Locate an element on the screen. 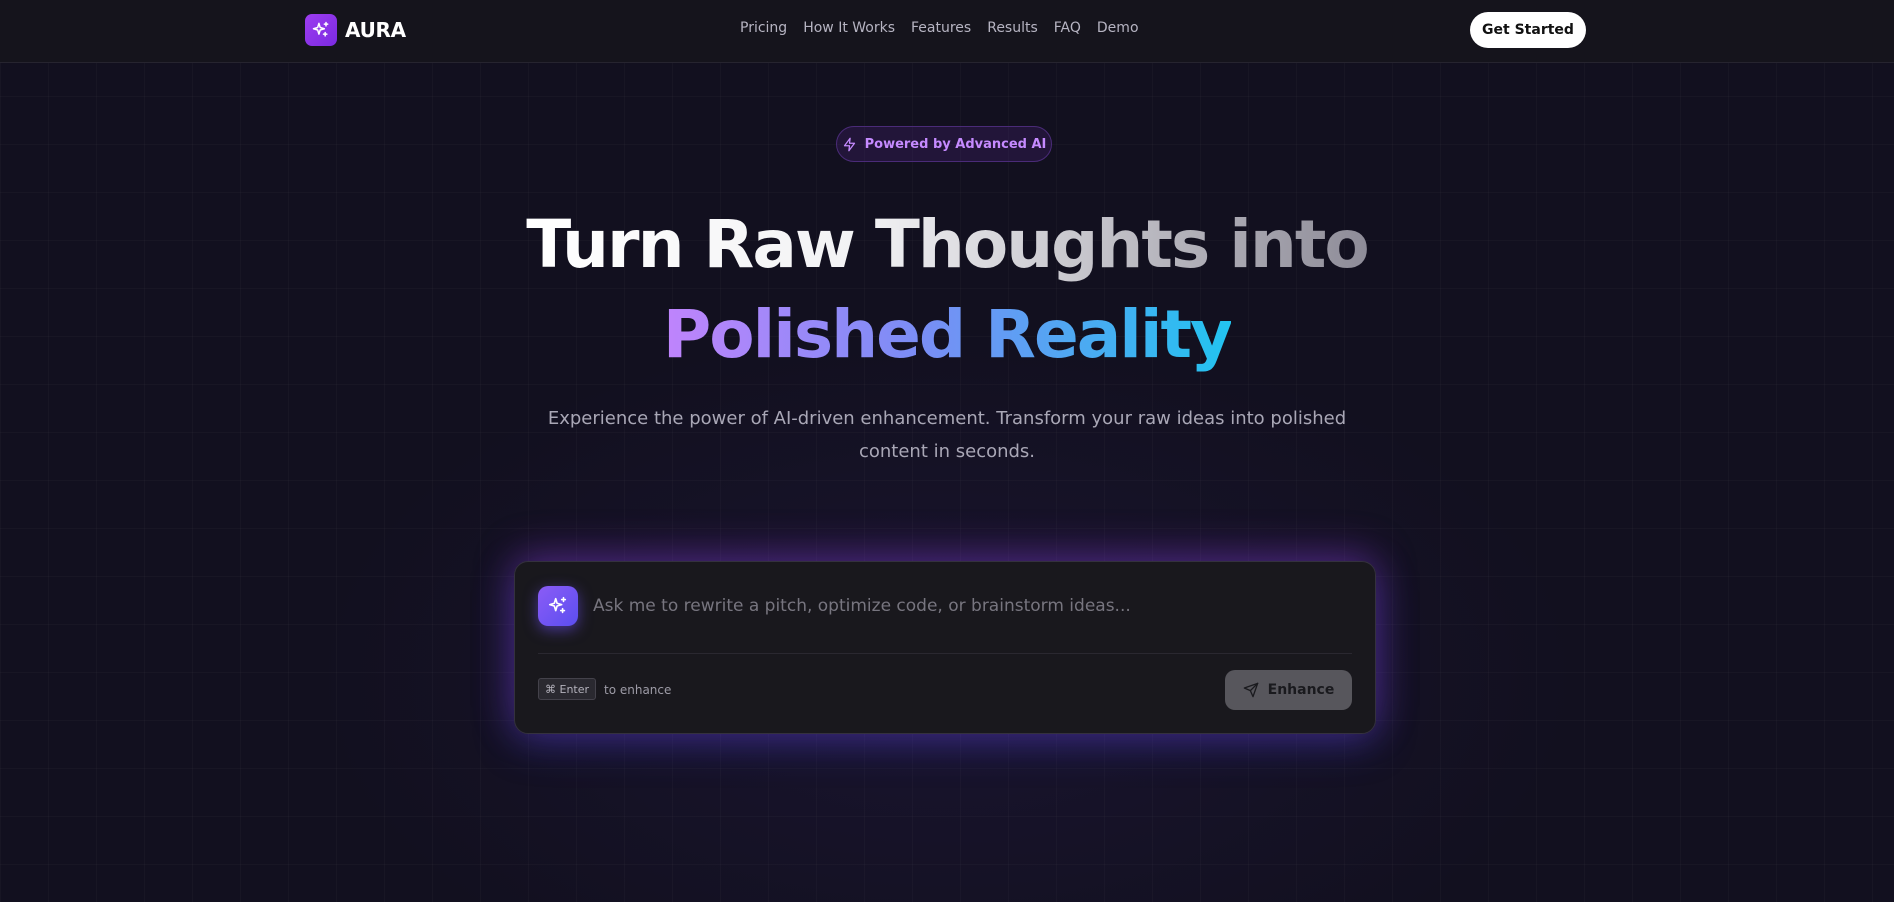  enhance-button: Enhance is located at coordinates (1288, 690).